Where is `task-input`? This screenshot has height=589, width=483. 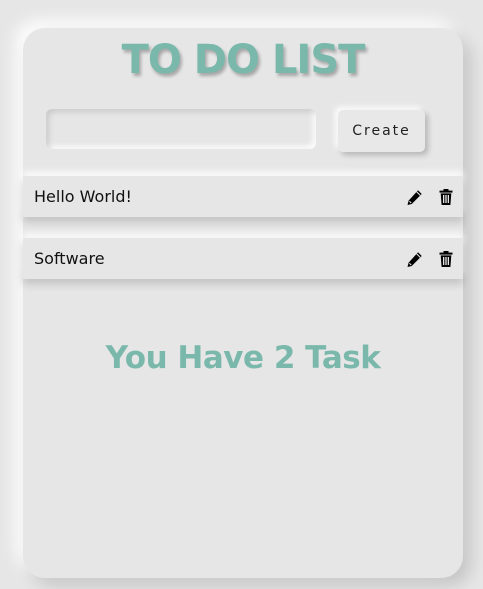
task-input is located at coordinates (181, 129).